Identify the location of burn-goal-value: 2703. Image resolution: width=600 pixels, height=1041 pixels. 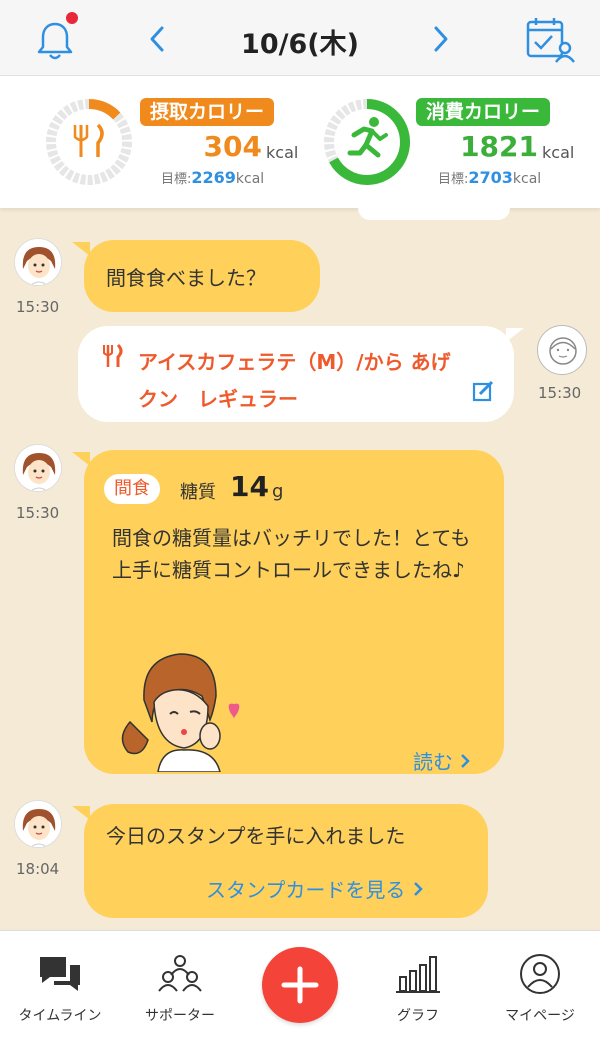
(490, 177).